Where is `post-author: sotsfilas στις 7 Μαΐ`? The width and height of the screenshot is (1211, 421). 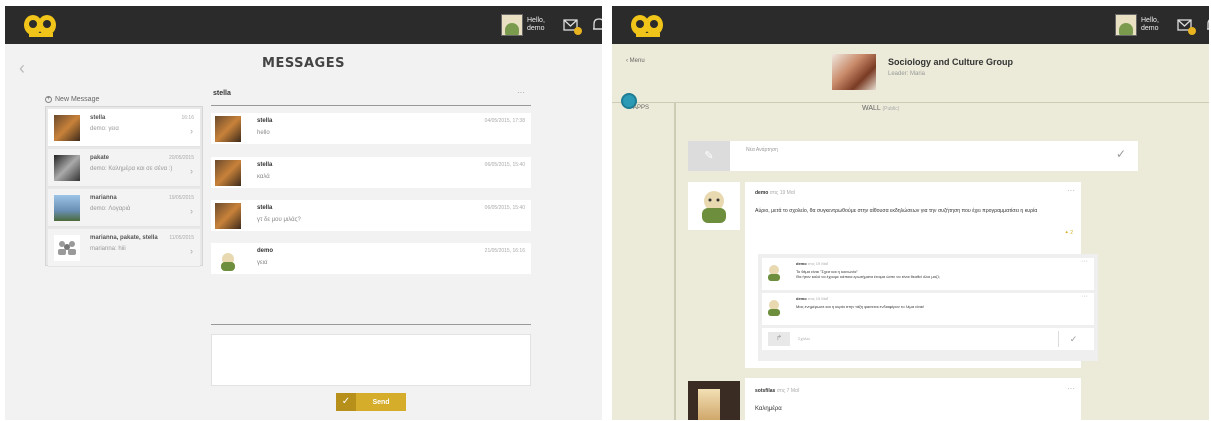
post-author: sotsfilas στις 7 Μαΐ is located at coordinates (777, 391).